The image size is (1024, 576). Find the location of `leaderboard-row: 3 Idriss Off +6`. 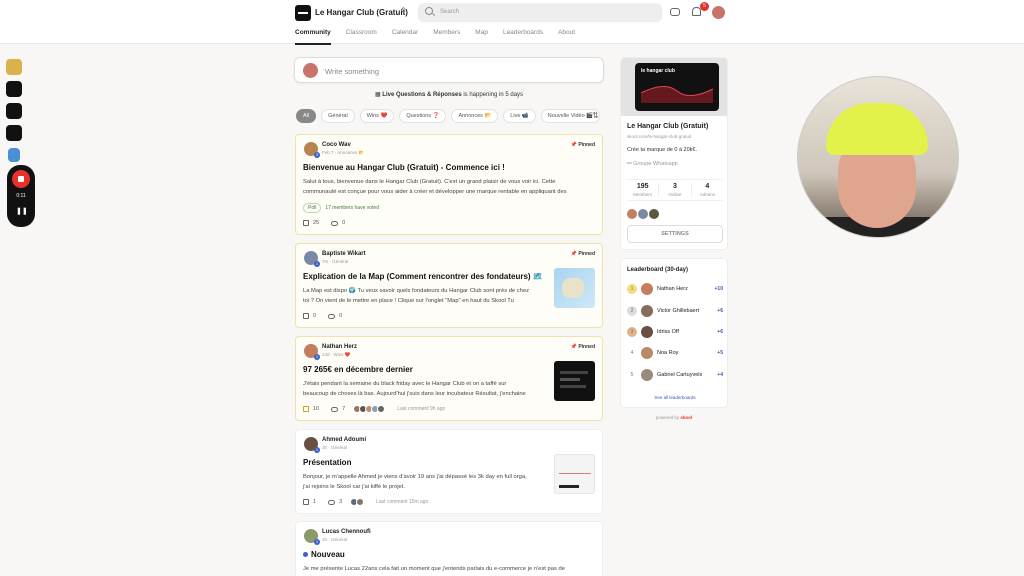

leaderboard-row: 3 Idriss Off +6 is located at coordinates (675, 332).